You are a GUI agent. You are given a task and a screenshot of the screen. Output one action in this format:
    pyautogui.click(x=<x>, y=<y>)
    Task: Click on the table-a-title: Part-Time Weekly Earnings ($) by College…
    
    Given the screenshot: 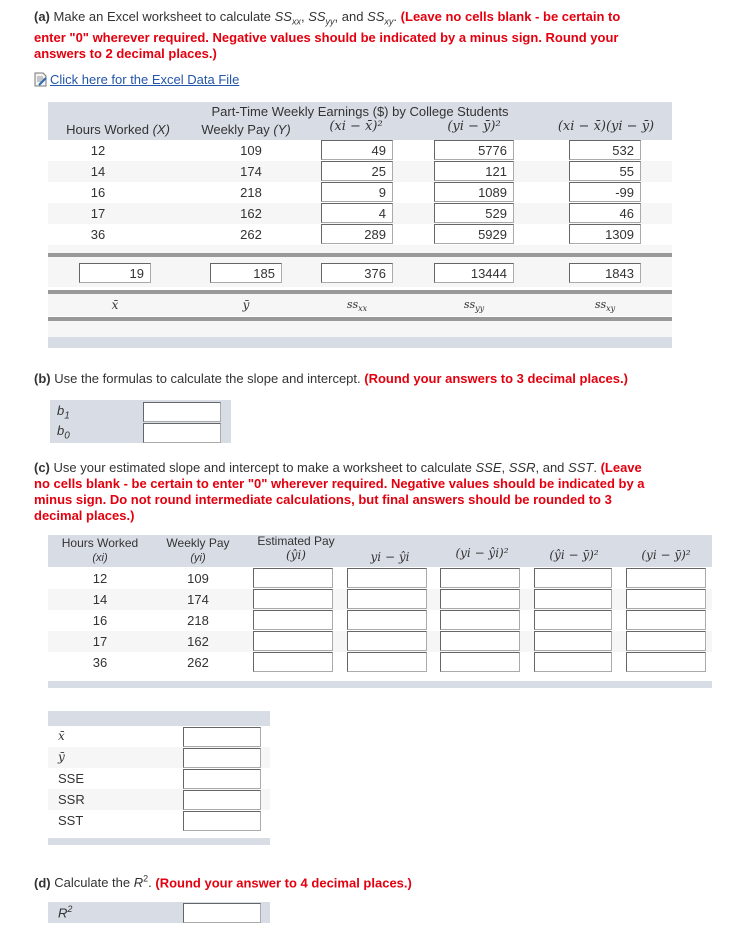 What is the action you would take?
    pyautogui.click(x=360, y=111)
    